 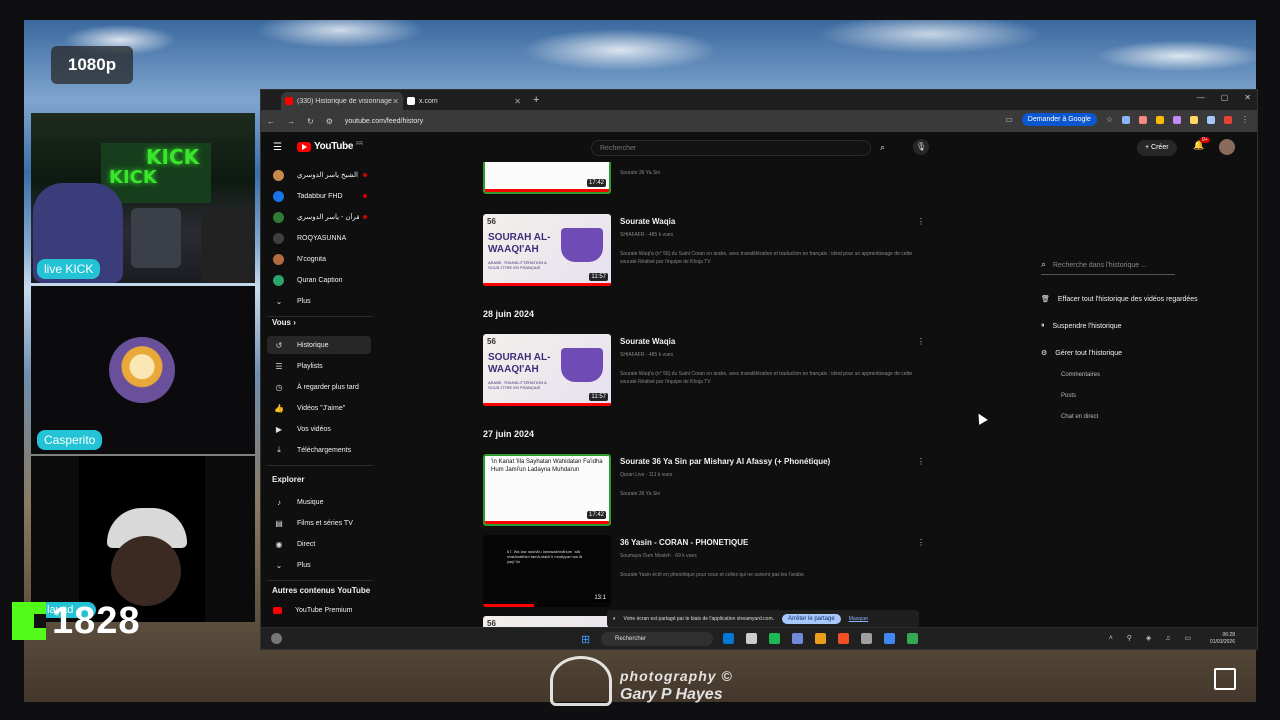 I want to click on video-title: 36 Yasin - CORAN - PHONETIQUE, so click(x=684, y=542).